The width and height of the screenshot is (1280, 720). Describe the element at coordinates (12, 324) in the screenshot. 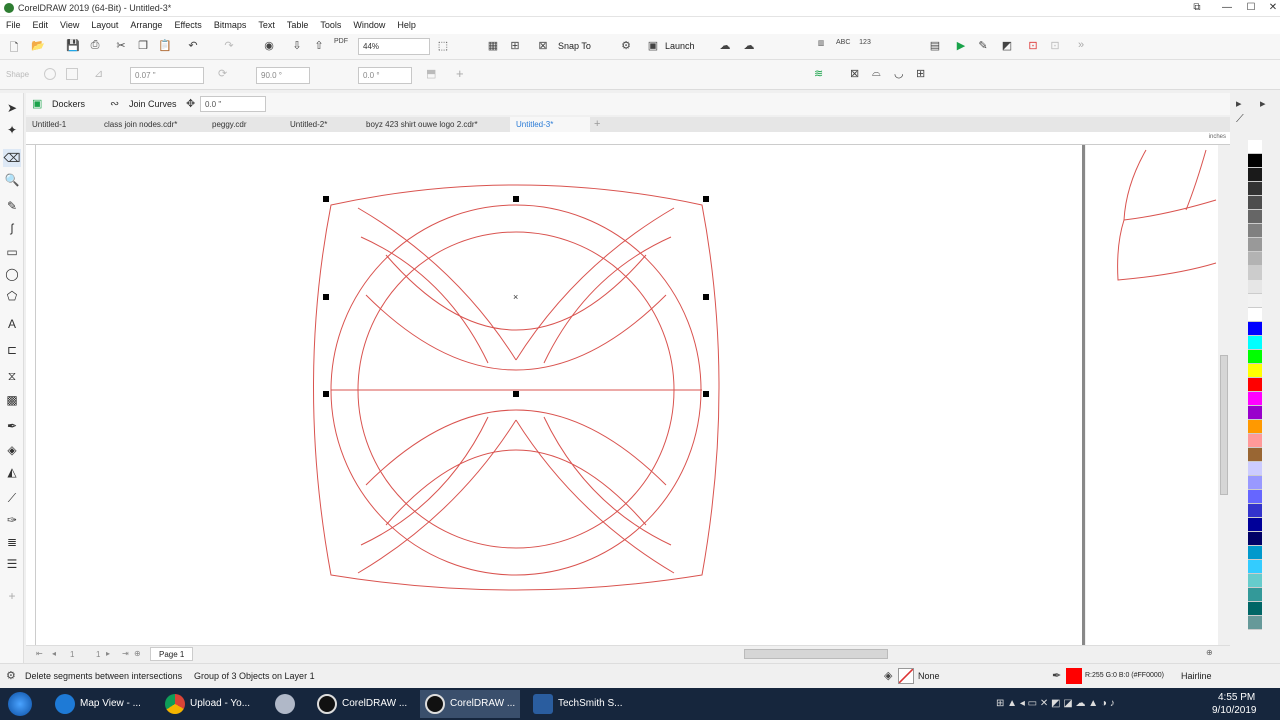

I see `text-tool-icon: A` at that location.